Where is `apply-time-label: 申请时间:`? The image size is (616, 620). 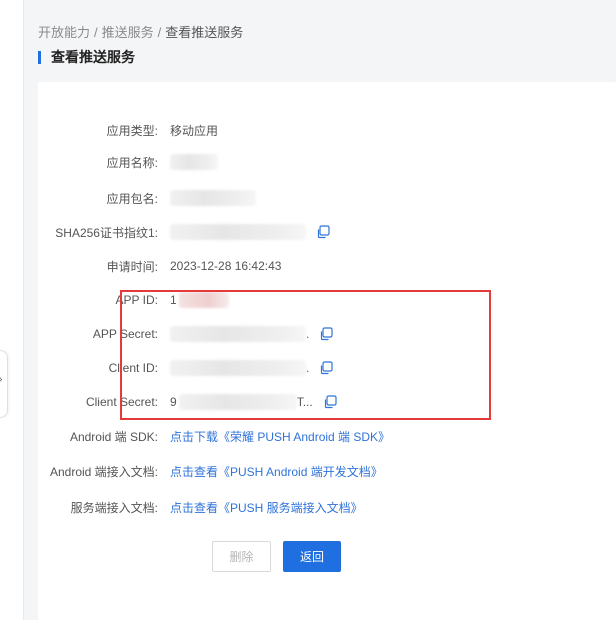
apply-time-label: 申请时间: is located at coordinates (132, 266).